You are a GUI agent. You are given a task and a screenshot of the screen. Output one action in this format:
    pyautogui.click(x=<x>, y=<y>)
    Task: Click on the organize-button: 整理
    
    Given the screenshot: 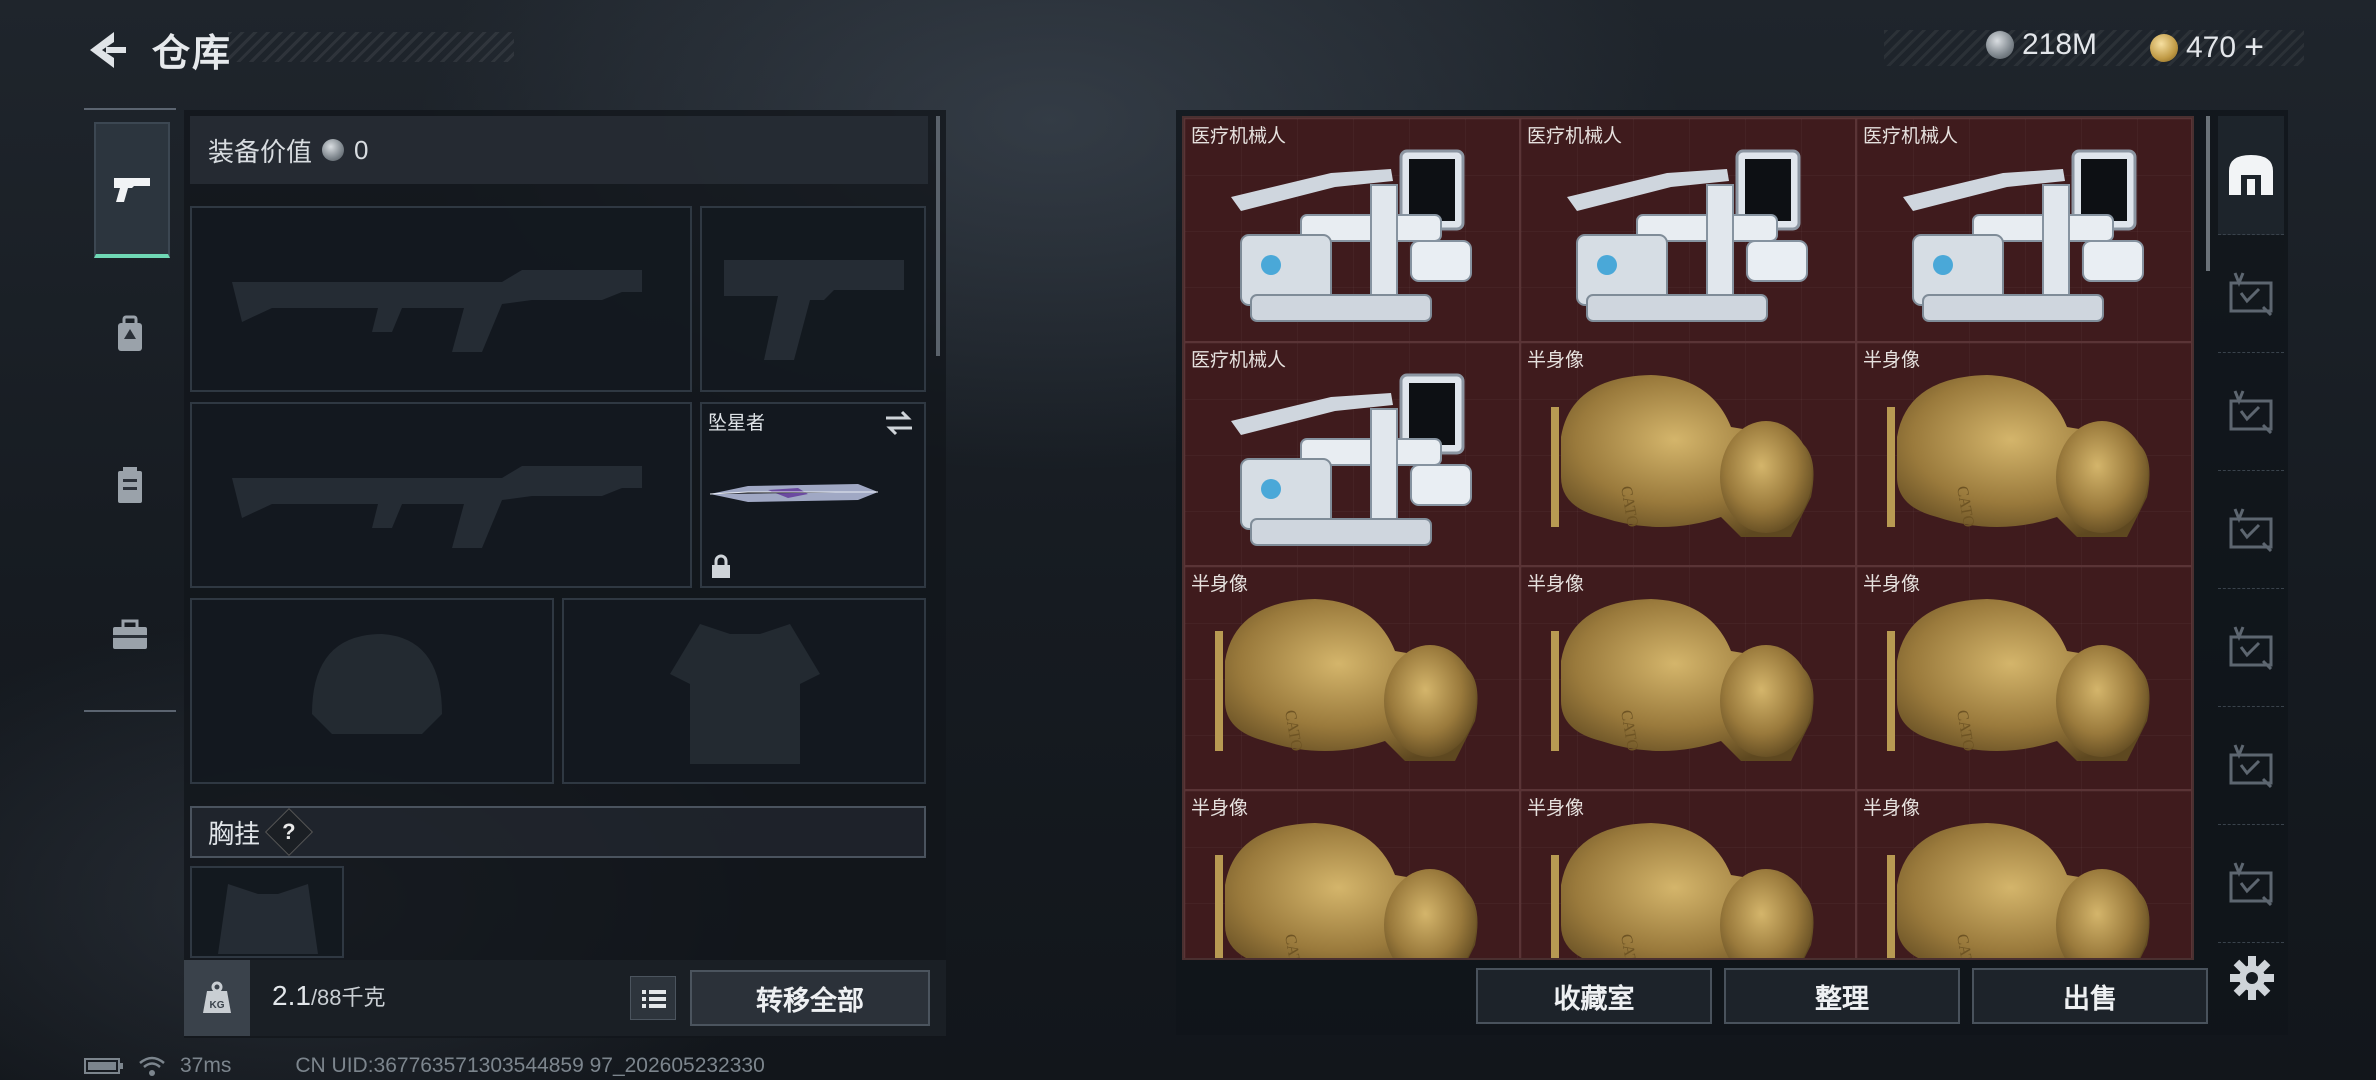 What is the action you would take?
    pyautogui.click(x=1842, y=996)
    